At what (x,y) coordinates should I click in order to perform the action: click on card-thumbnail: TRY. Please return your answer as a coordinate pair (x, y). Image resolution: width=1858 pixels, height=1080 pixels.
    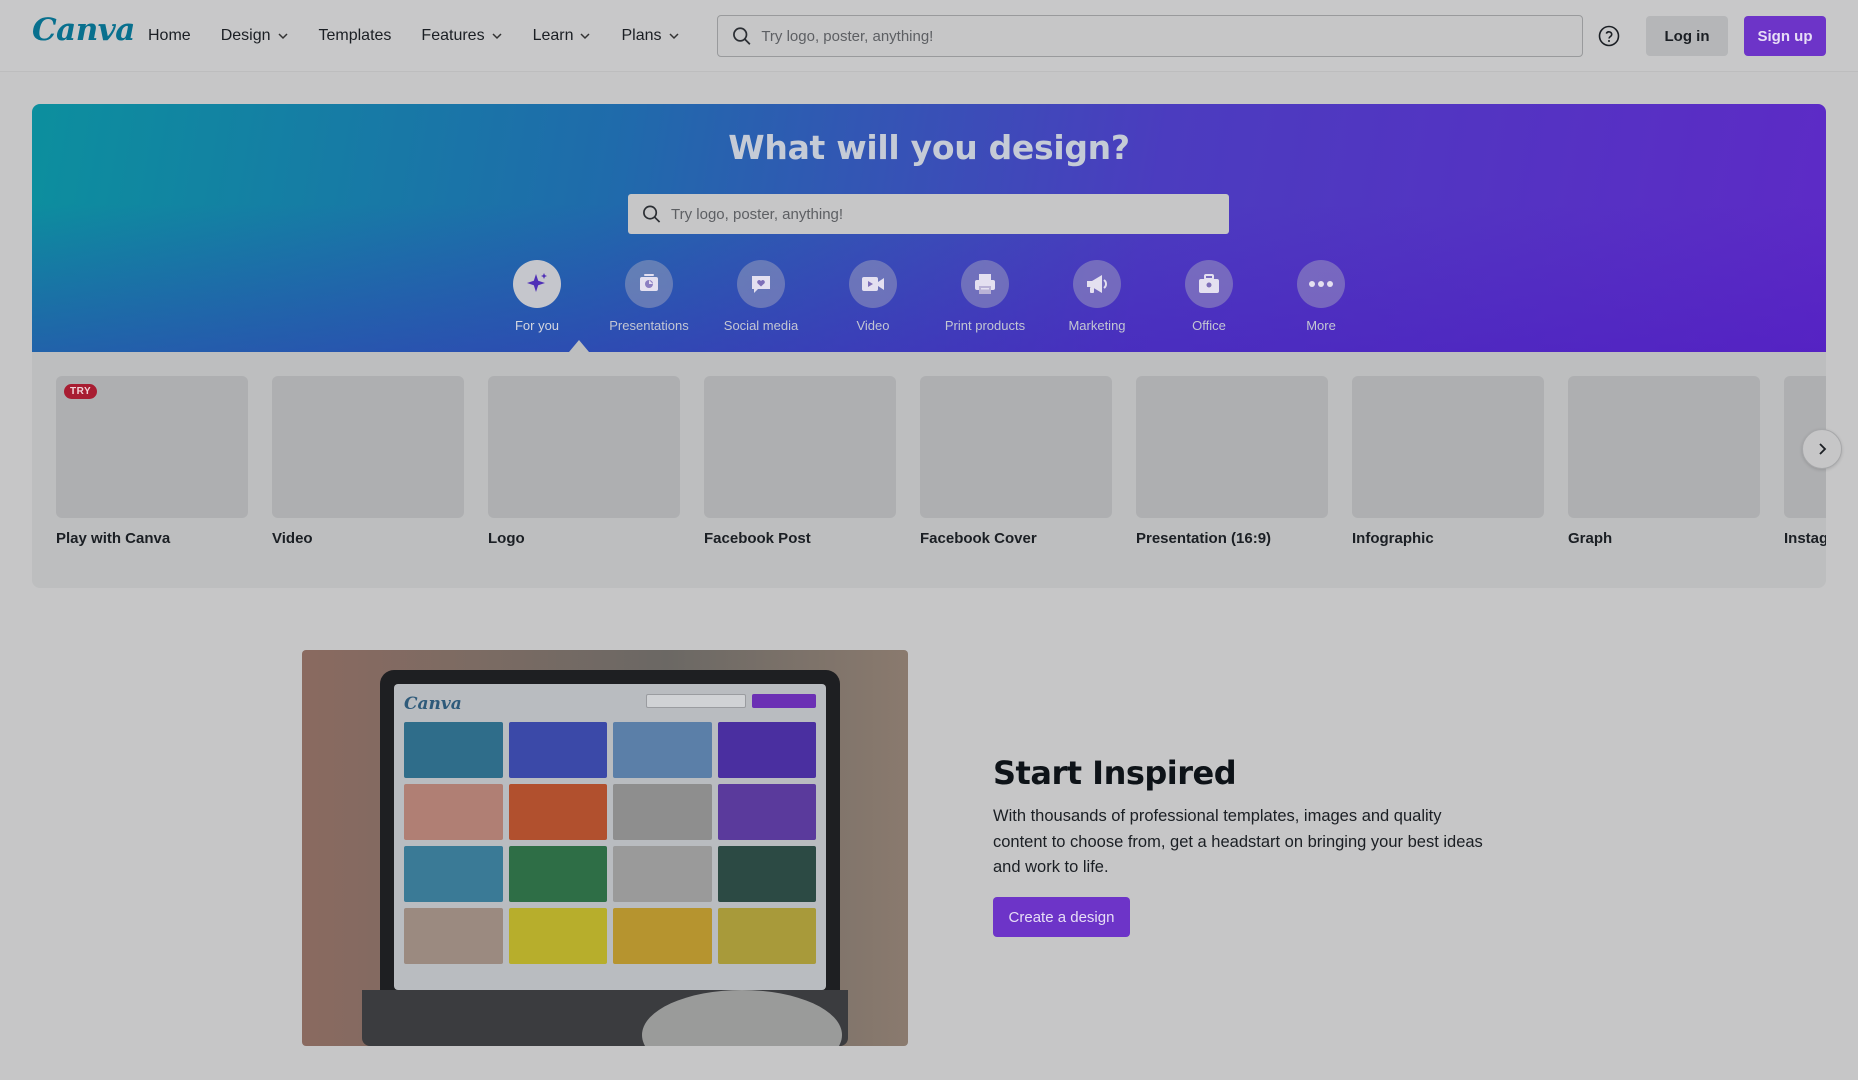
    Looking at the image, I should click on (152, 447).